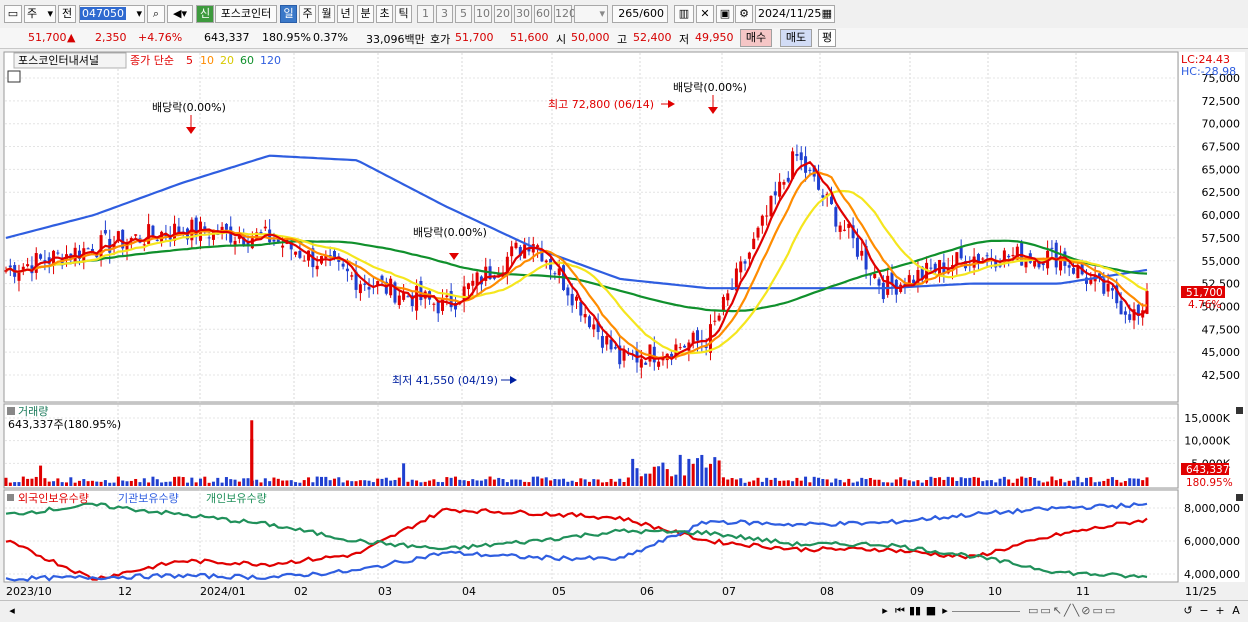 The height and width of the screenshot is (622, 1248). What do you see at coordinates (729, 591) in the screenshot?
I see `x-axis-label: 07` at bounding box center [729, 591].